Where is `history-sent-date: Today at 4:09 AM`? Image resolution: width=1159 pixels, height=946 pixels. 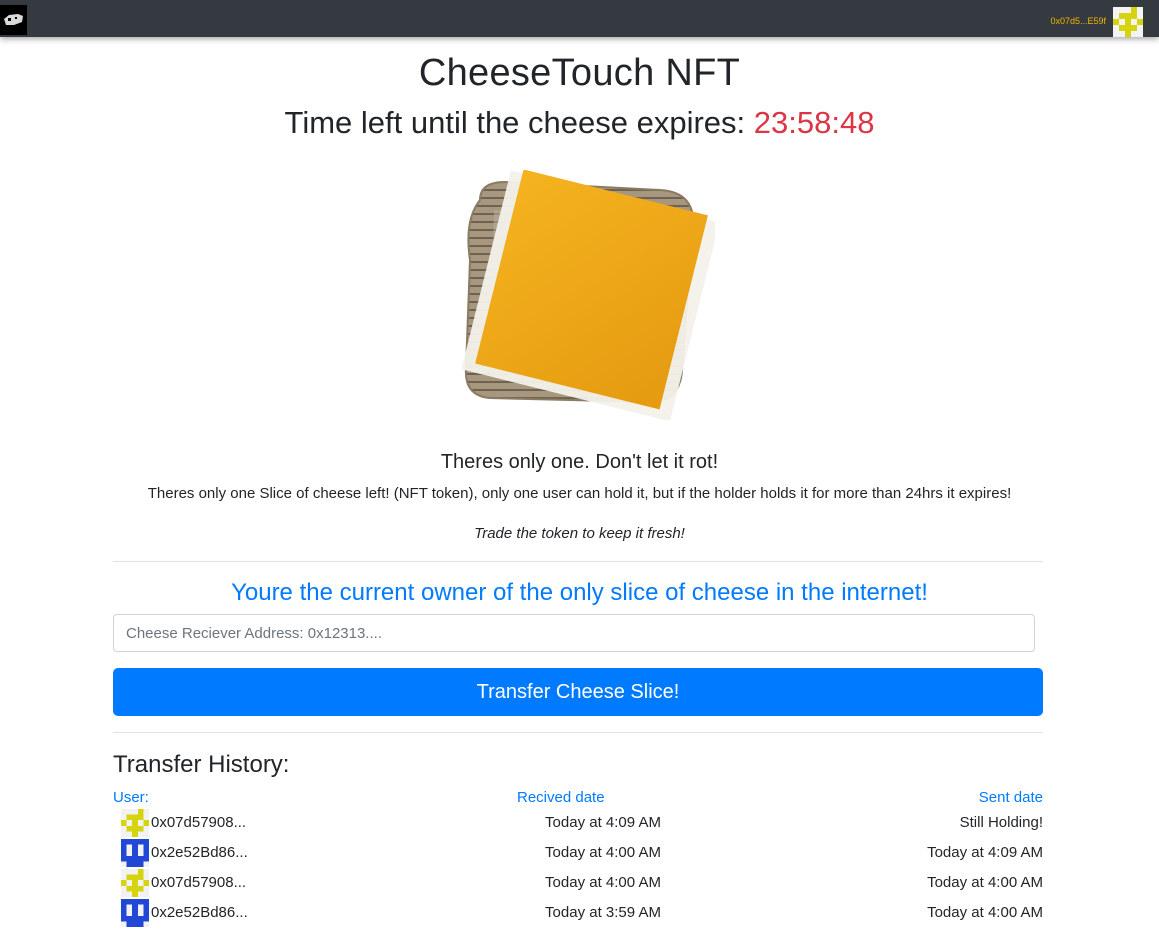
history-sent-date: Today at 4:09 AM is located at coordinates (985, 852).